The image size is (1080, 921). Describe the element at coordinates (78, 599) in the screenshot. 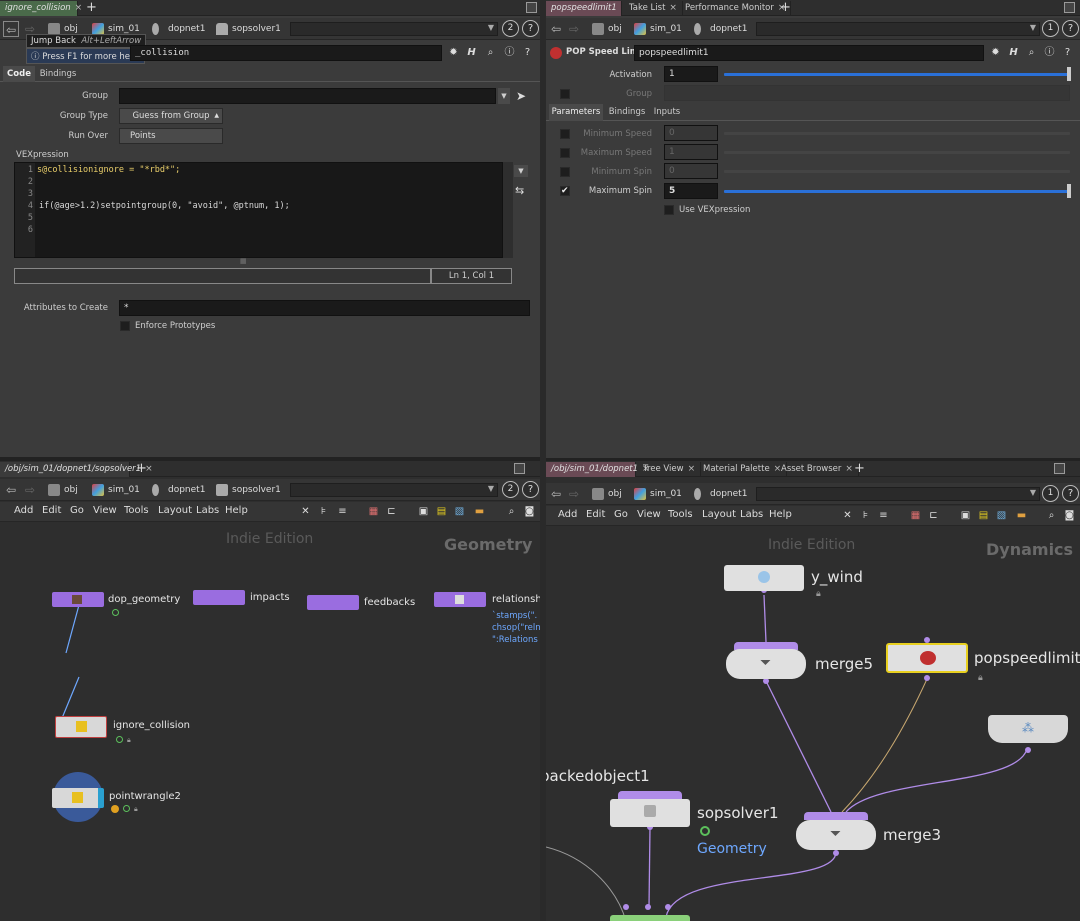

I see `node-dop-geometry` at that location.